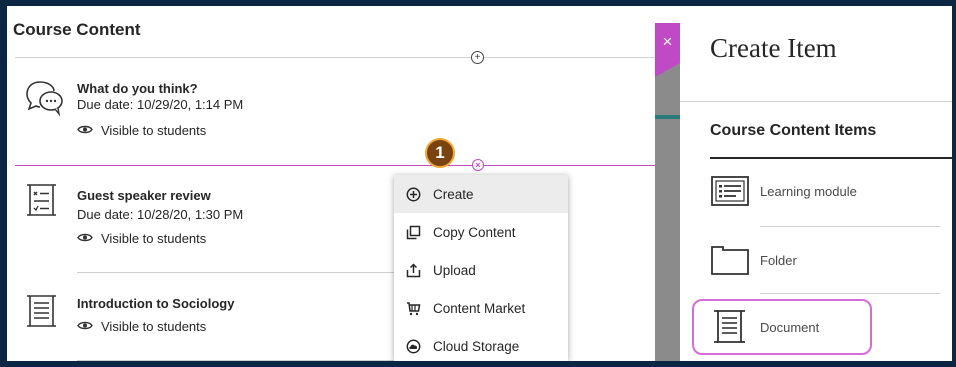  What do you see at coordinates (413, 346) in the screenshot?
I see `cloud-icon` at bounding box center [413, 346].